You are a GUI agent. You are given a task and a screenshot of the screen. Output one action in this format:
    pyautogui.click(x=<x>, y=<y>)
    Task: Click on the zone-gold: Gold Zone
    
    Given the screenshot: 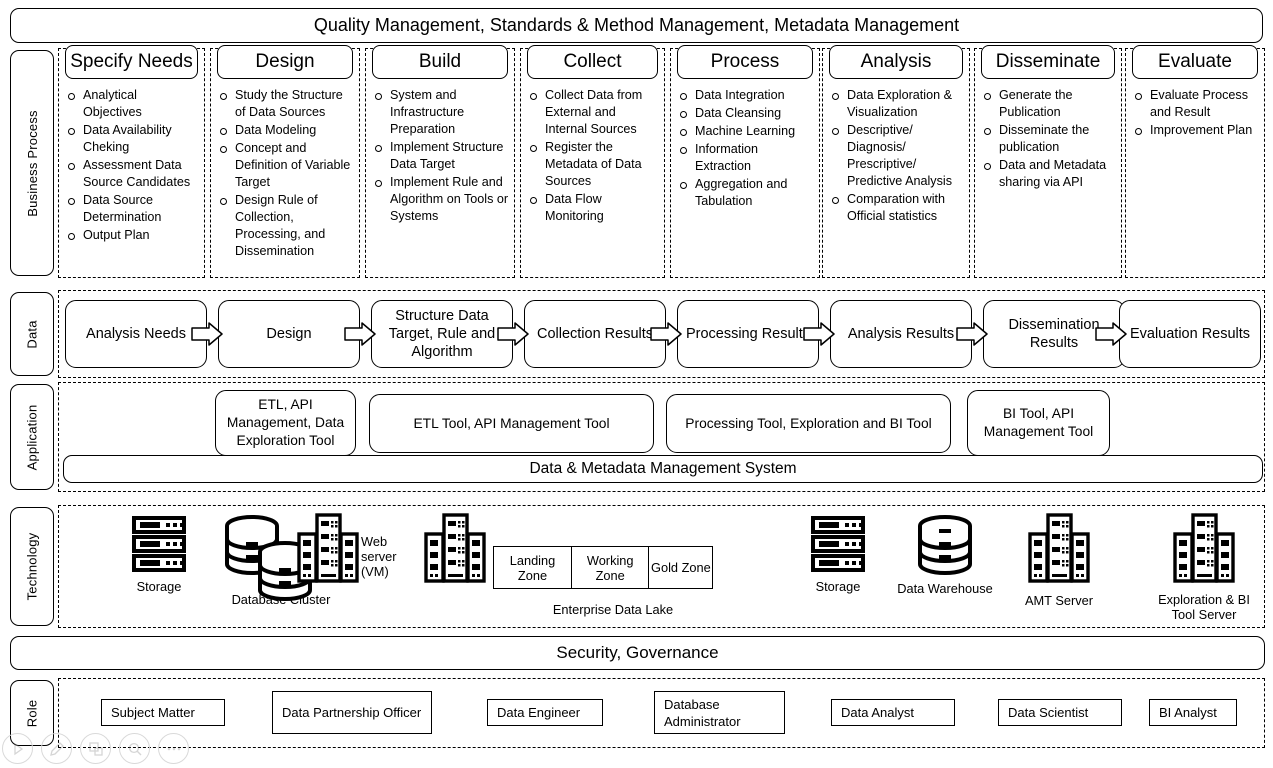 What is the action you would take?
    pyautogui.click(x=681, y=567)
    